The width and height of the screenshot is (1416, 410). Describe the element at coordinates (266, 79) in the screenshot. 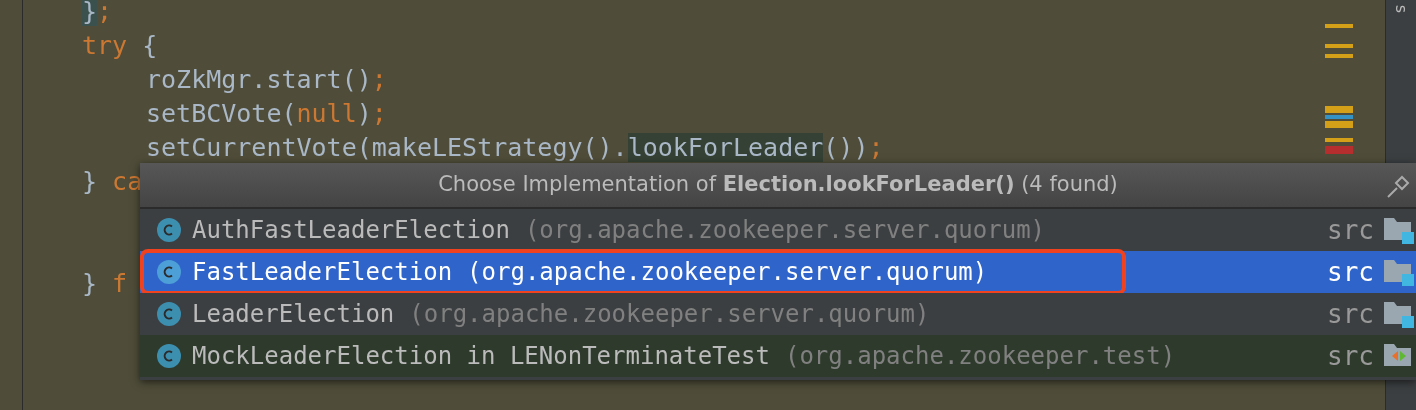

I see `code-line: roZkMgr.start();` at that location.